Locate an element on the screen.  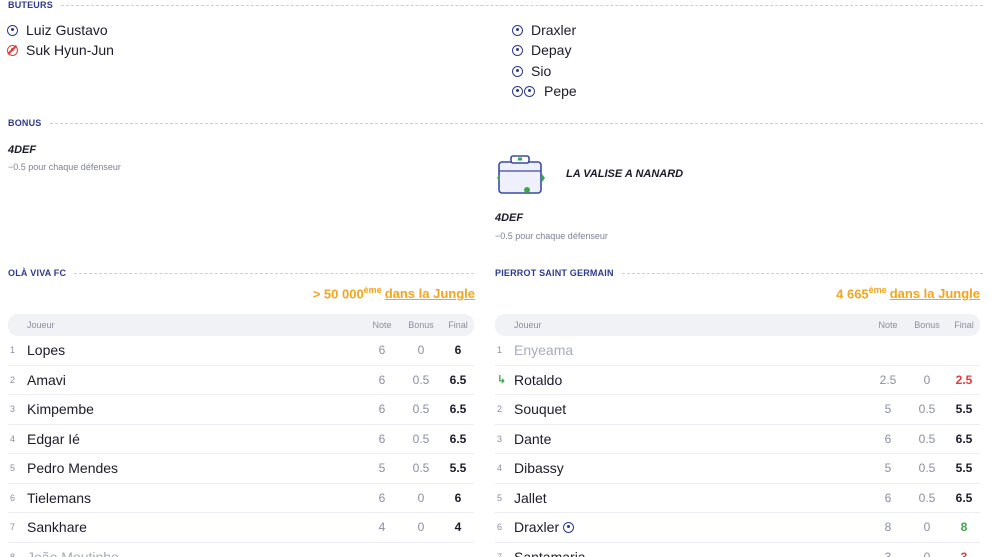
player-name: Santamaria is located at coordinates (692, 553).